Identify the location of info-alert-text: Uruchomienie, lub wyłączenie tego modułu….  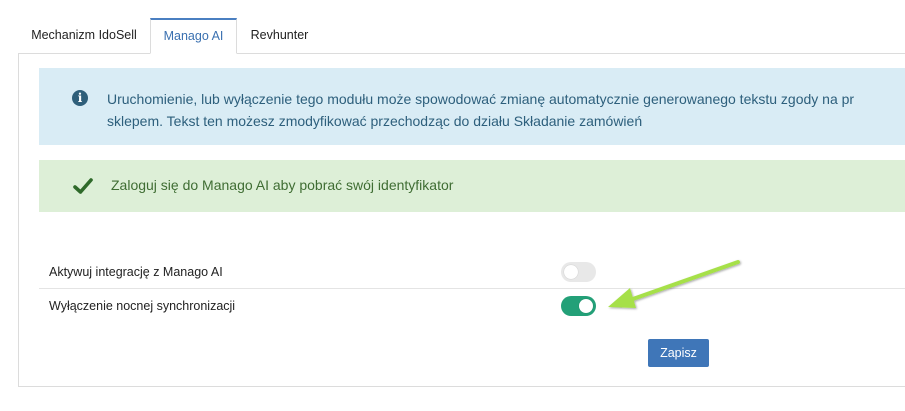
(506, 110).